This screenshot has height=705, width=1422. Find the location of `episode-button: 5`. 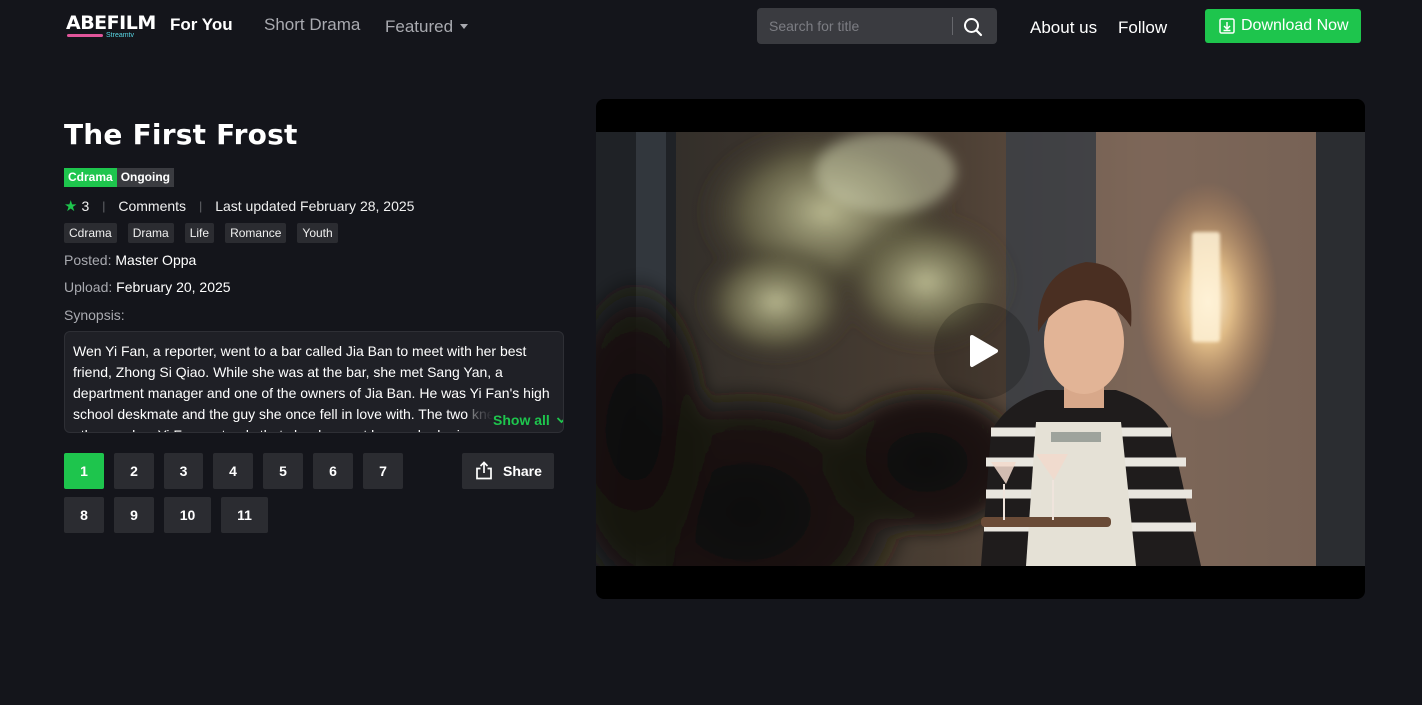

episode-button: 5 is located at coordinates (283, 471).